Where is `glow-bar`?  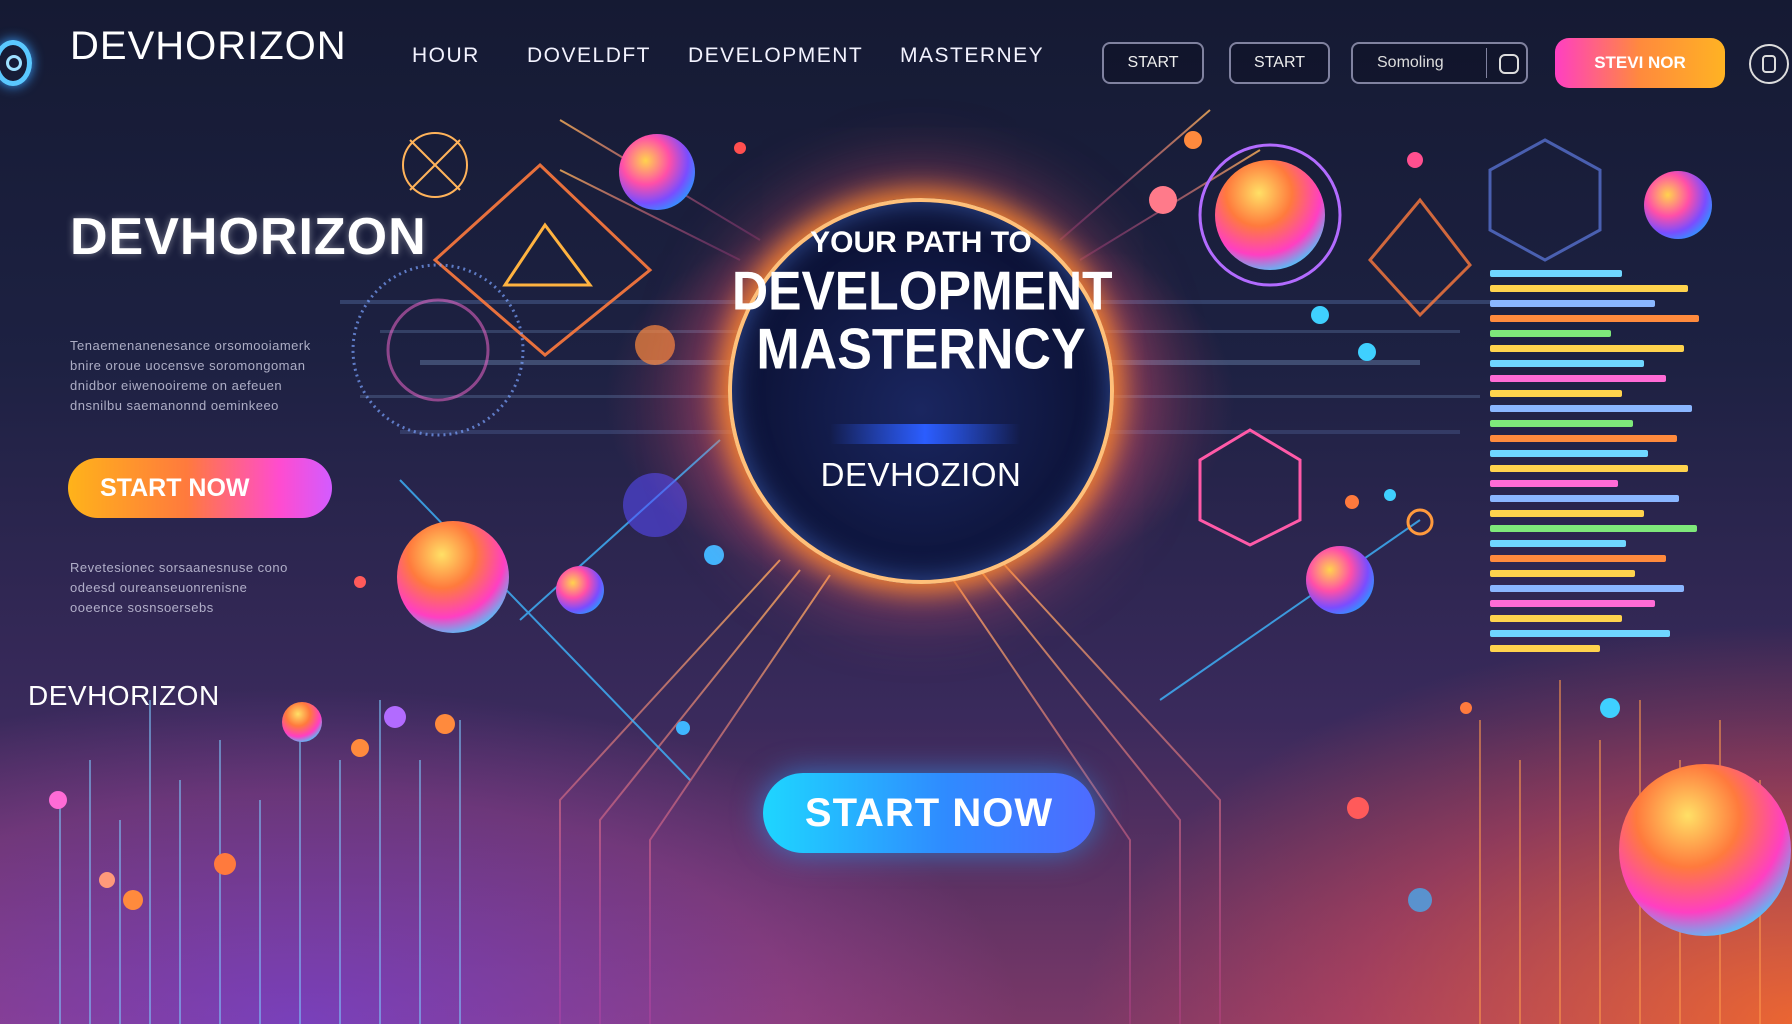
glow-bar is located at coordinates (925, 434).